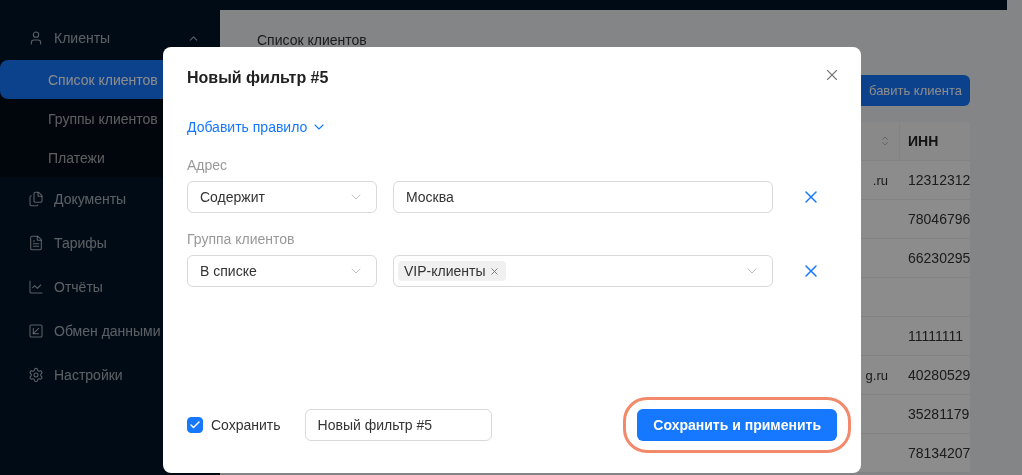  Describe the element at coordinates (583, 271) in the screenshot. I see `tags-select: VIP-клиенты` at that location.